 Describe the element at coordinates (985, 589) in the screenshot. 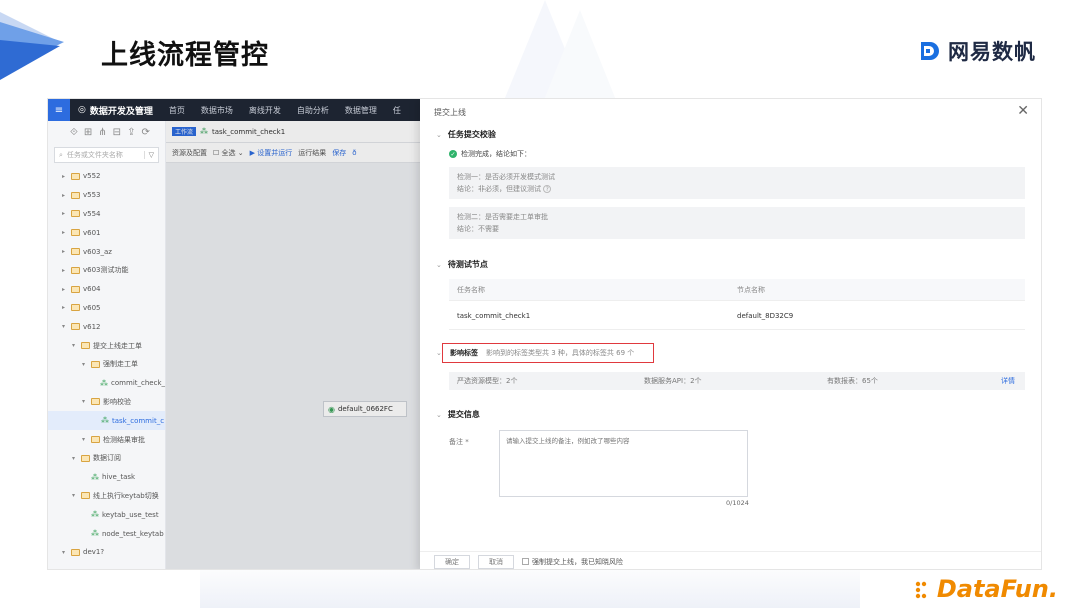

I see `datafun-logo: DataFun.` at that location.